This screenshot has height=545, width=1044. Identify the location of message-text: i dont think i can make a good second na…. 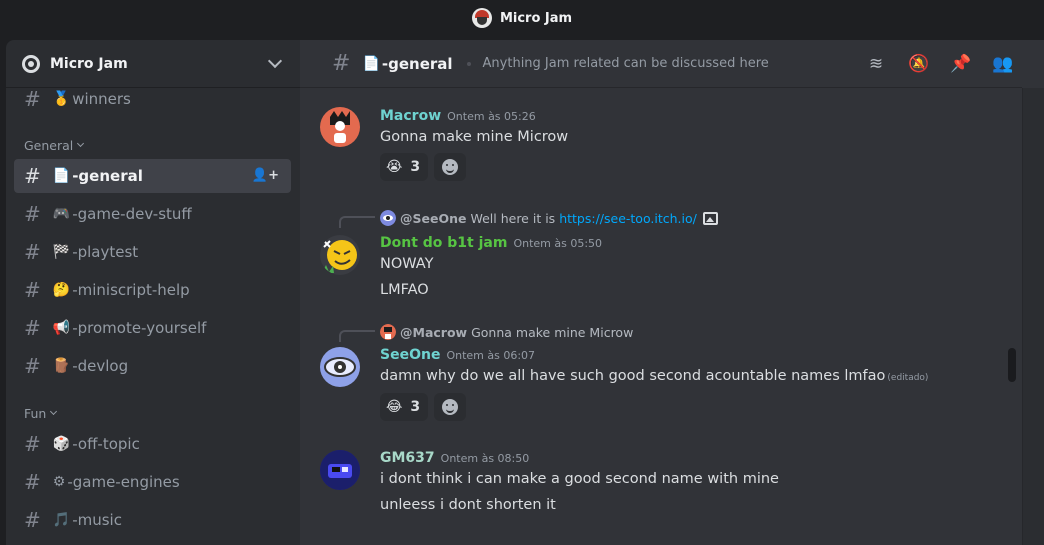
(579, 479).